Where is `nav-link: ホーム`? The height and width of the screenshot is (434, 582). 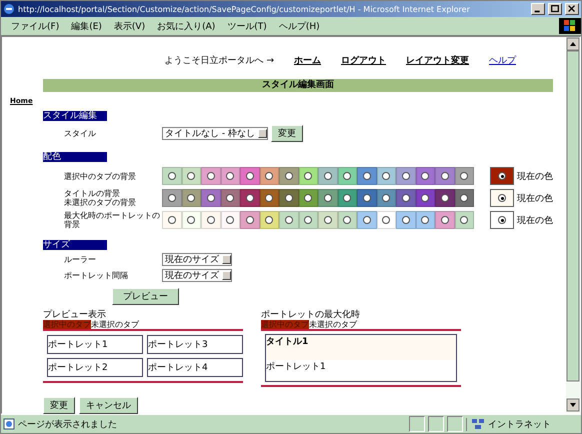
nav-link: ホーム is located at coordinates (307, 60).